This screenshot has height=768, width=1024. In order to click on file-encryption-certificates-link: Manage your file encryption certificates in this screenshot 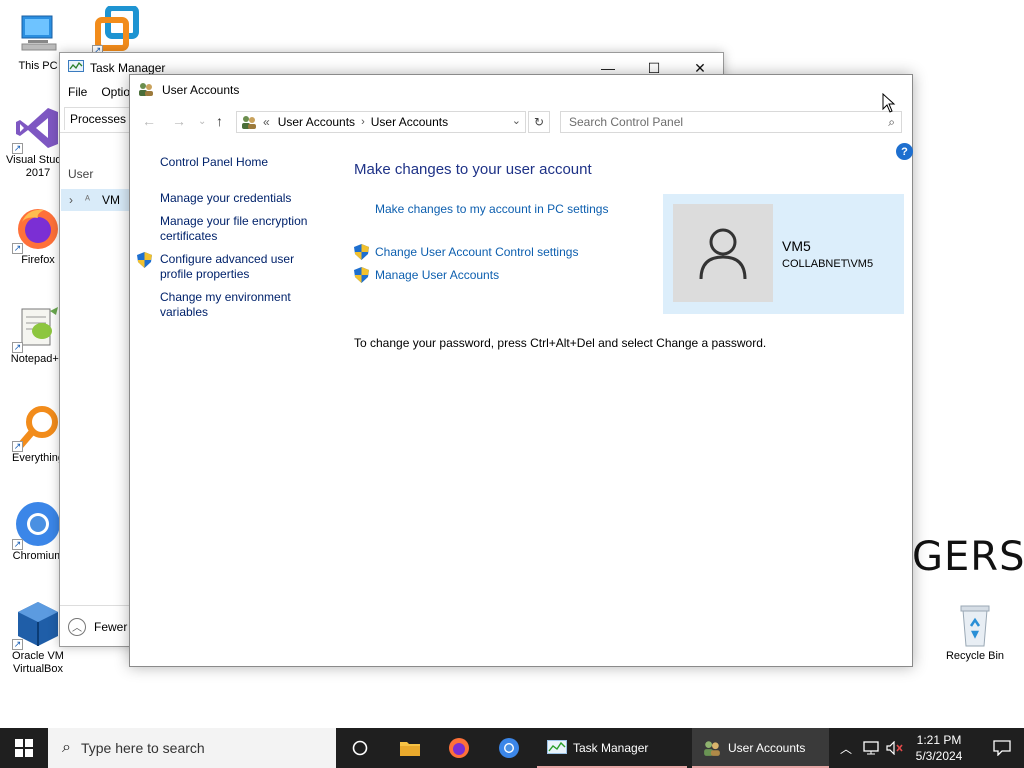, I will do `click(245, 229)`.